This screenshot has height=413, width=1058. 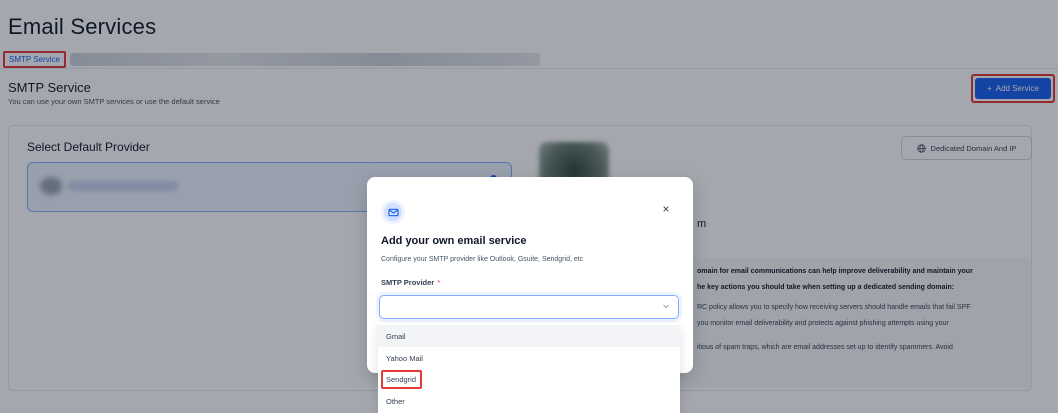 What do you see at coordinates (529, 401) in the screenshot?
I see `dropdown-option-other: Other` at bounding box center [529, 401].